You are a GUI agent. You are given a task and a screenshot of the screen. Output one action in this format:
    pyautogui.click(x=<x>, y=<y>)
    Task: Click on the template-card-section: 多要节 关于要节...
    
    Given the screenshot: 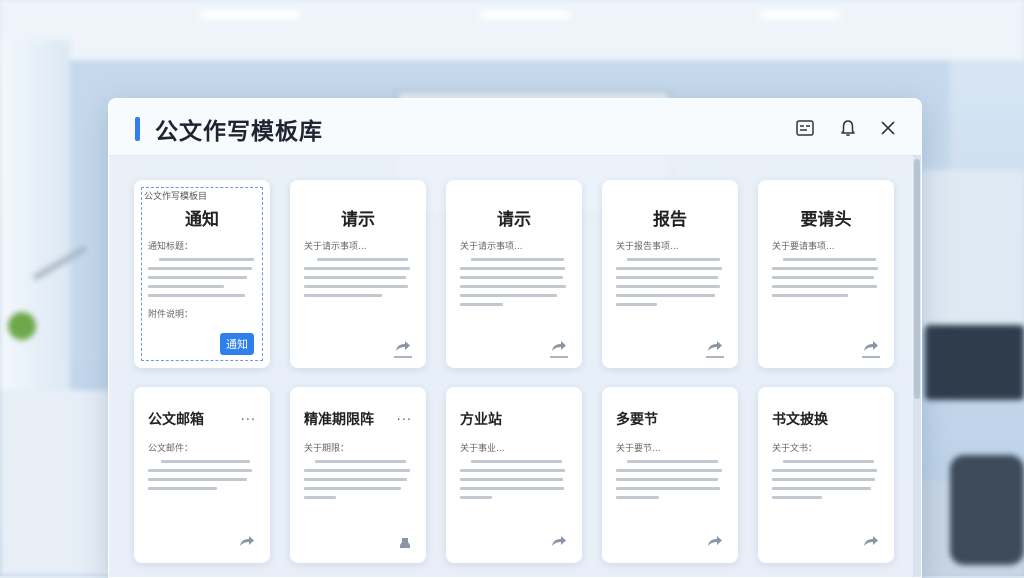 What is the action you would take?
    pyautogui.click(x=670, y=475)
    